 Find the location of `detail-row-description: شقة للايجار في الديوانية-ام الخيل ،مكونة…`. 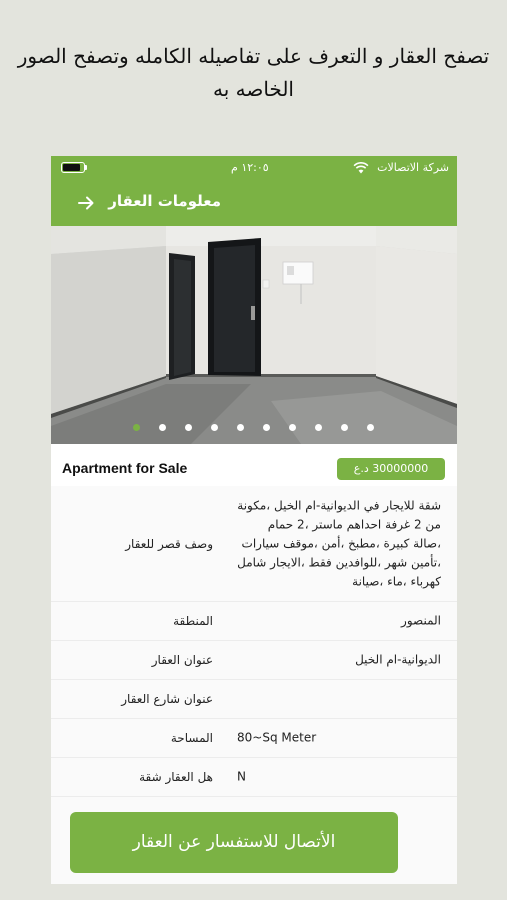

detail-row-description: شقة للايجار في الديوانية-ام الخيل ،مكونة… is located at coordinates (254, 544).